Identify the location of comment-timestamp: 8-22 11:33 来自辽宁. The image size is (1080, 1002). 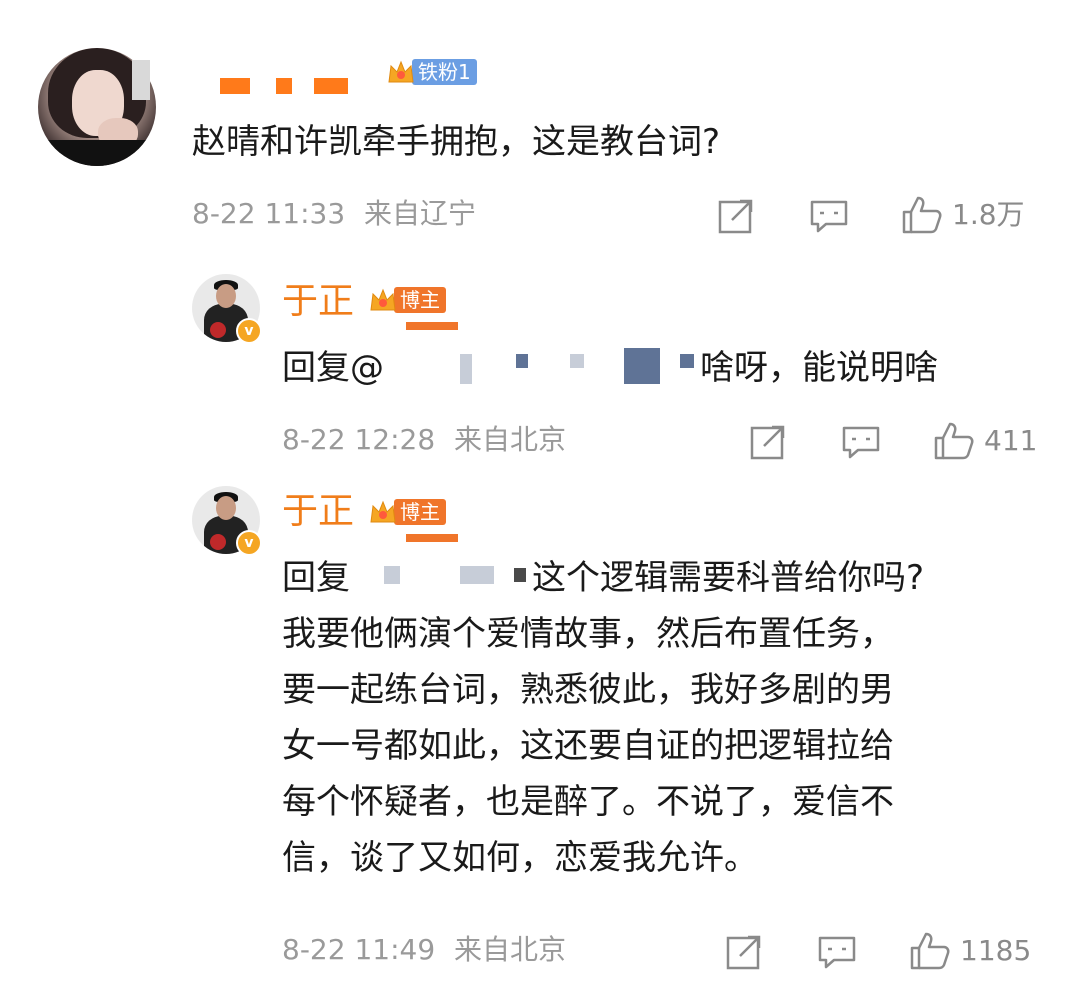
(334, 214).